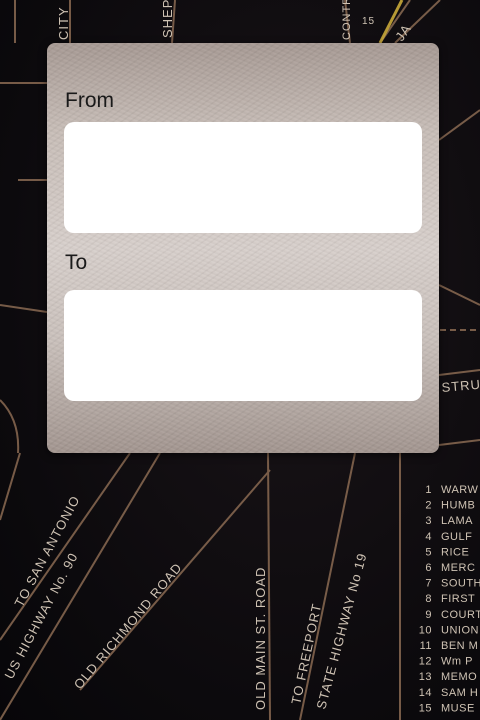  Describe the element at coordinates (459, 677) in the screenshot. I see `legend-name: MEMO` at that location.